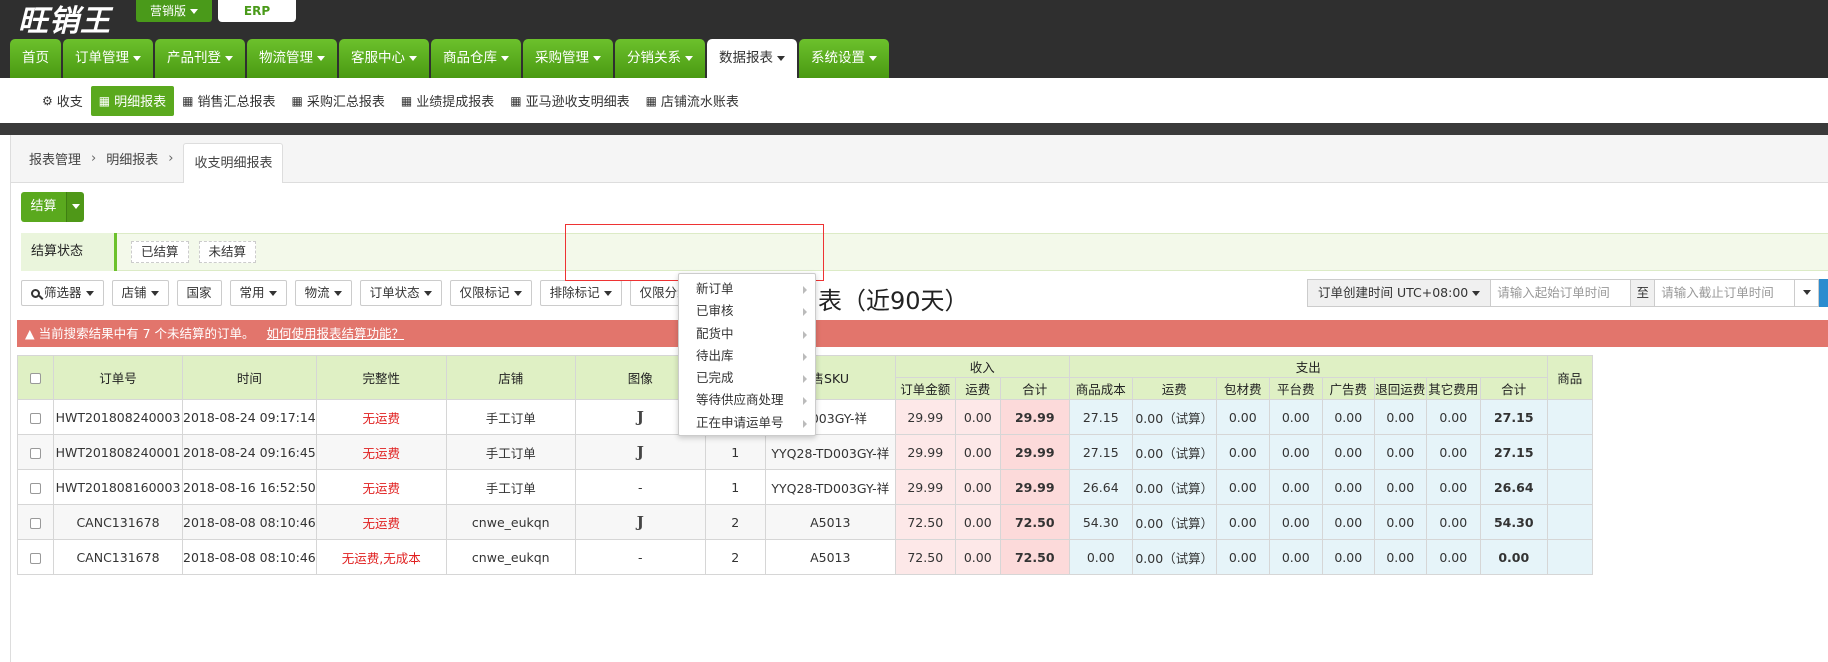 The width and height of the screenshot is (1828, 662). Describe the element at coordinates (257, 11) in the screenshot. I see `erp-button: ERP` at that location.